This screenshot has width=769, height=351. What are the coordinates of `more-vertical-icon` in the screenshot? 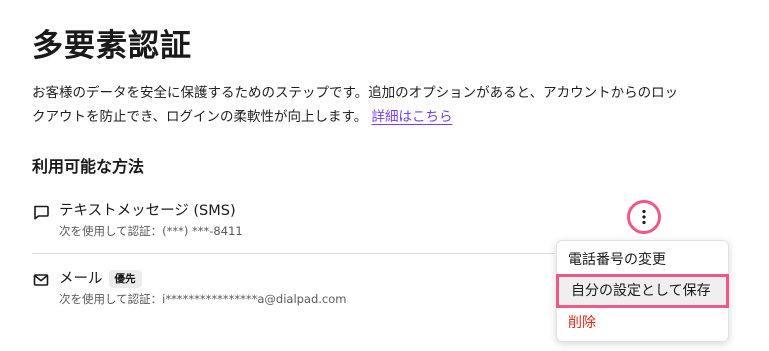 It's located at (644, 217).